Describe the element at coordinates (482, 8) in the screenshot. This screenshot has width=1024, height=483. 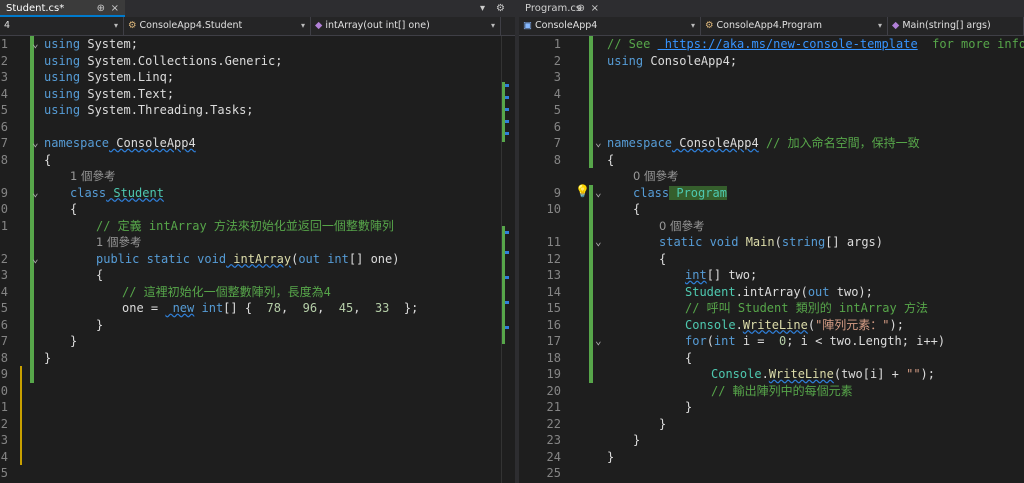
I see `tab-list-dropdown-icon: ▾` at that location.